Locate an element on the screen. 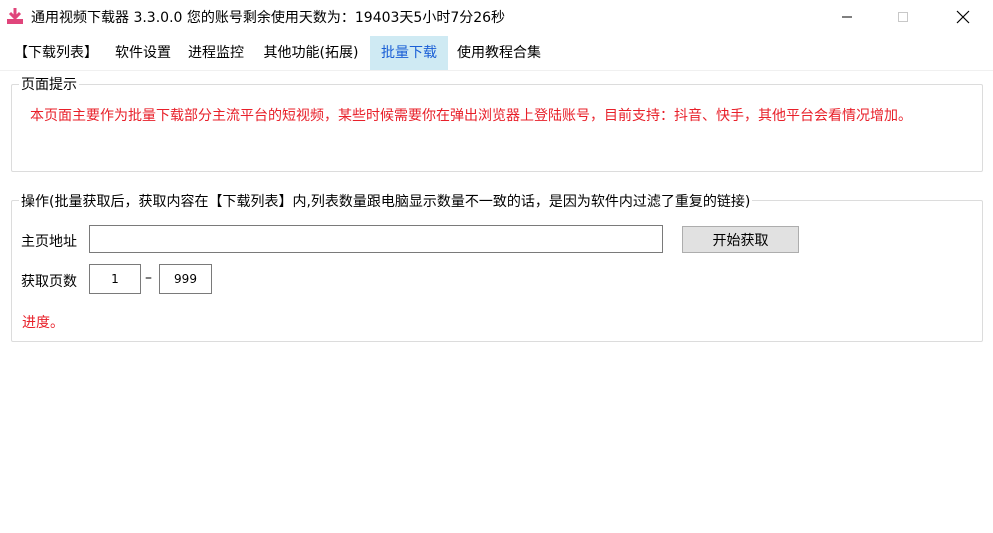 This screenshot has width=993, height=533. maximize-button is located at coordinates (903, 17).